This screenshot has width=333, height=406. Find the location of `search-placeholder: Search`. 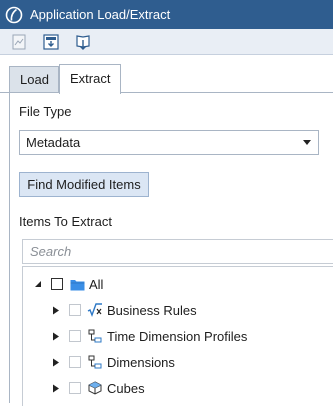

search-placeholder: Search is located at coordinates (51, 251).